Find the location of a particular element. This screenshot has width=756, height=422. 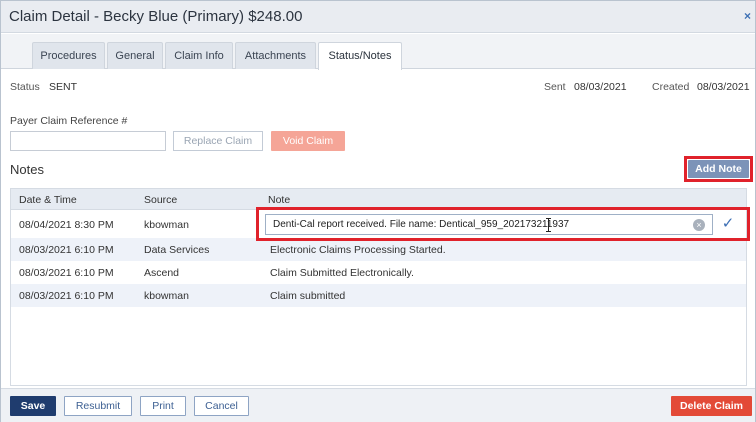

note-edit-text: Denti-Cal report received. File name is located at coordinates (421, 224).